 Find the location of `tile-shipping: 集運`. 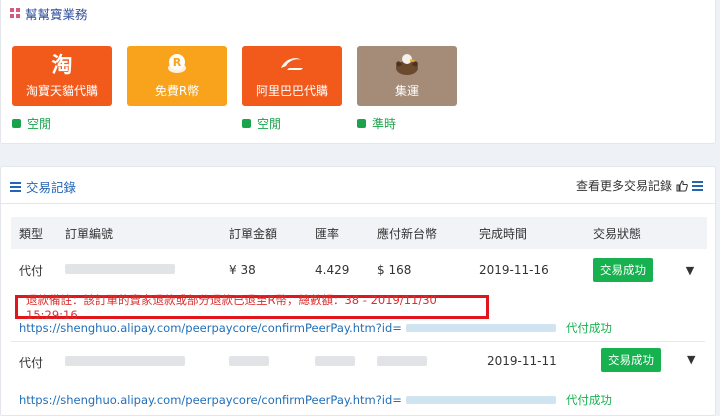

tile-shipping: 集運 is located at coordinates (407, 76).